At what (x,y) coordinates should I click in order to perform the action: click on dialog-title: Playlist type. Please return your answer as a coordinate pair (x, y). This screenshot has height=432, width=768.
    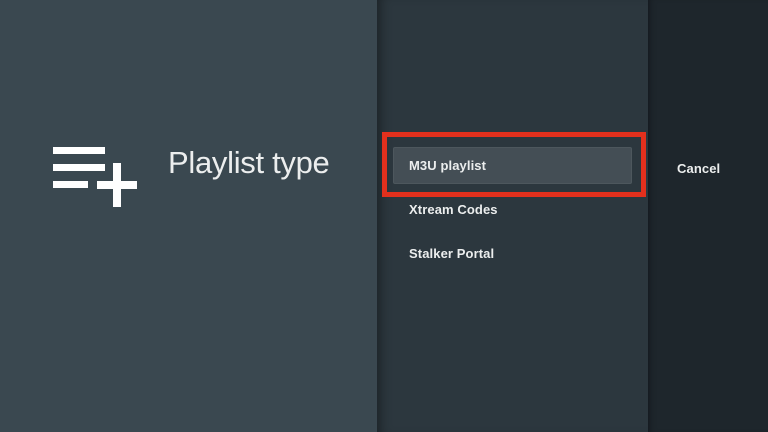
    Looking at the image, I should click on (249, 162).